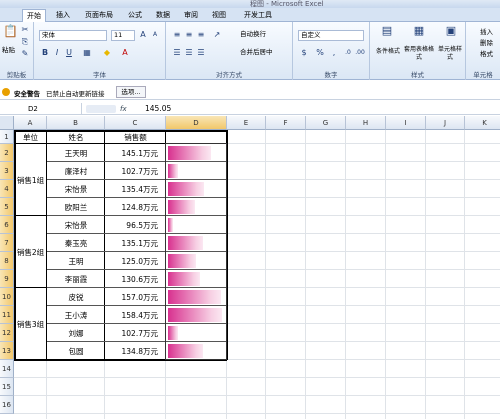  Describe the element at coordinates (217, 35) in the screenshot. I see `orientation-icon: ↗` at that location.